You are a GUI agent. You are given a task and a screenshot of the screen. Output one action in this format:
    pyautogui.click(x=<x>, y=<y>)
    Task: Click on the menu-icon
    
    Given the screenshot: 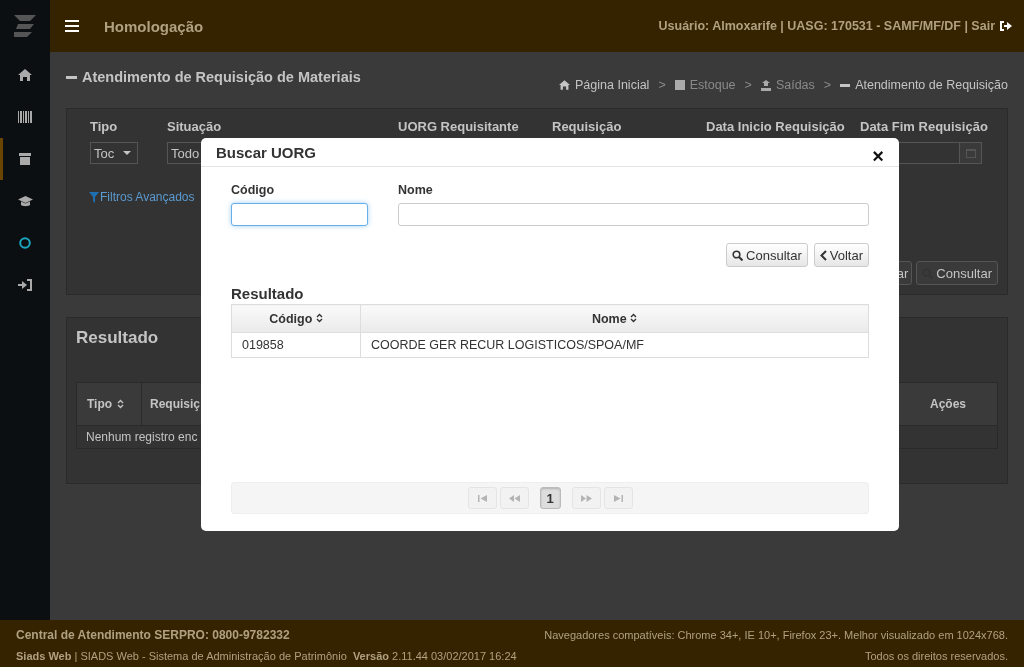 What is the action you would take?
    pyautogui.click(x=72, y=26)
    